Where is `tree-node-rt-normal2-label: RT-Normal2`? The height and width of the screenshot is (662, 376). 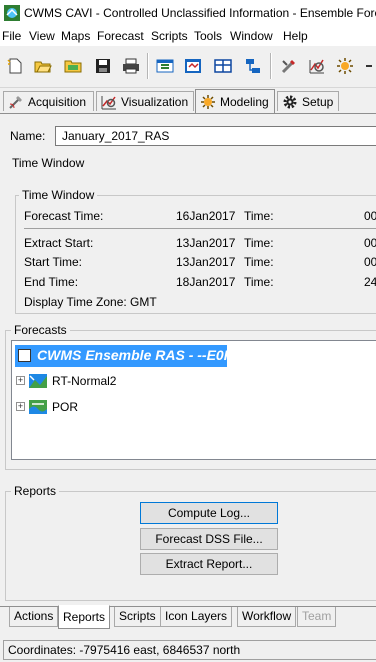
tree-node-rt-normal2-label: RT-Normal2 is located at coordinates (84, 381).